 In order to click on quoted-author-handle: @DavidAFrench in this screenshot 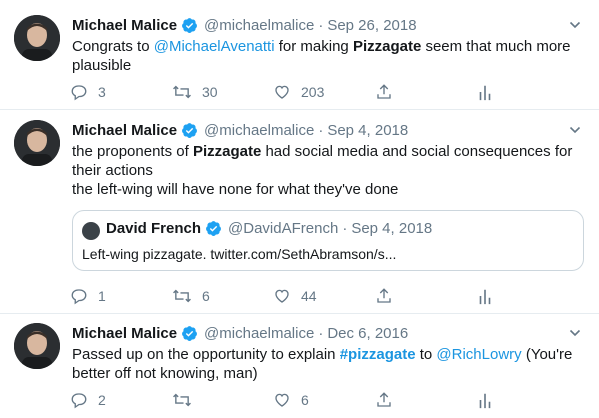, I will do `click(283, 228)`.